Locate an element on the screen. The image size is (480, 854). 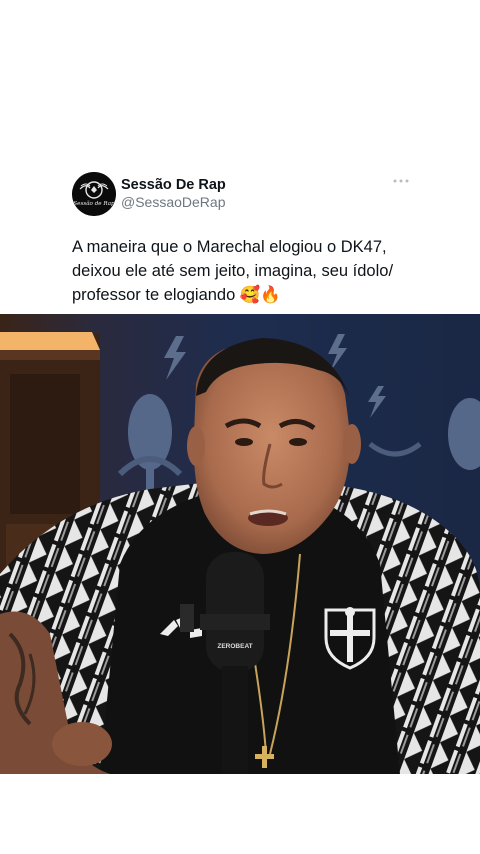
avatar: Sessão de Rap is located at coordinates (94, 194).